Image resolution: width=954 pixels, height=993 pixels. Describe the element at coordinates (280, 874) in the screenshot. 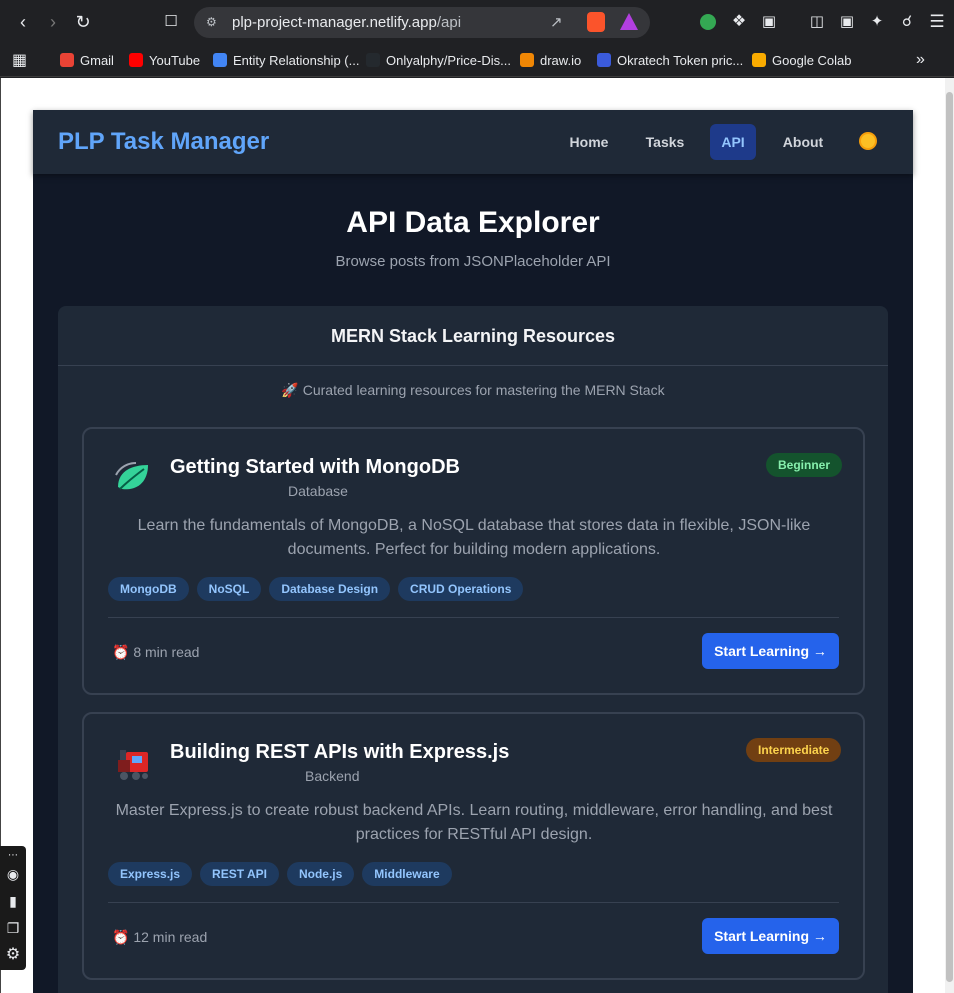

I see `tag-list: Express.js REST API Node.js Middleware` at that location.